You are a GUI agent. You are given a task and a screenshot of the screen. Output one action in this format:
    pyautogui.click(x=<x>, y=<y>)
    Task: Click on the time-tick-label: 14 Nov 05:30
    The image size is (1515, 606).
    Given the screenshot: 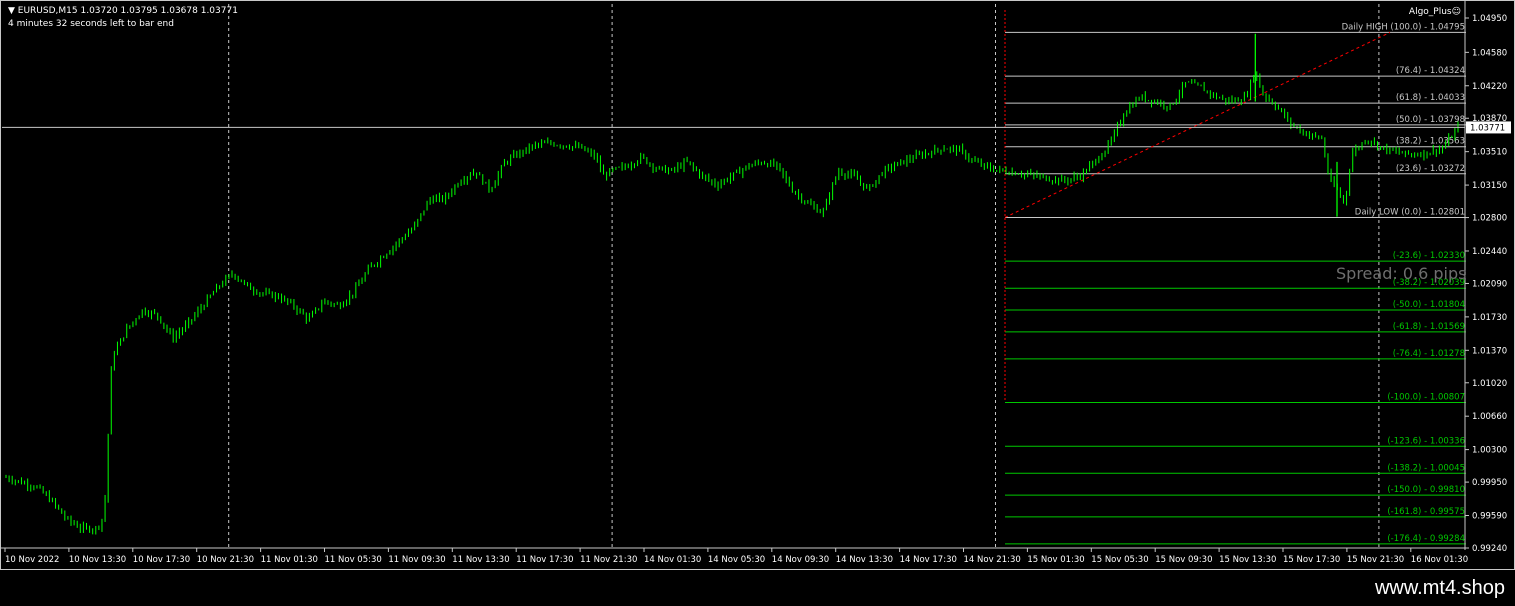 What is the action you would take?
    pyautogui.click(x=736, y=560)
    